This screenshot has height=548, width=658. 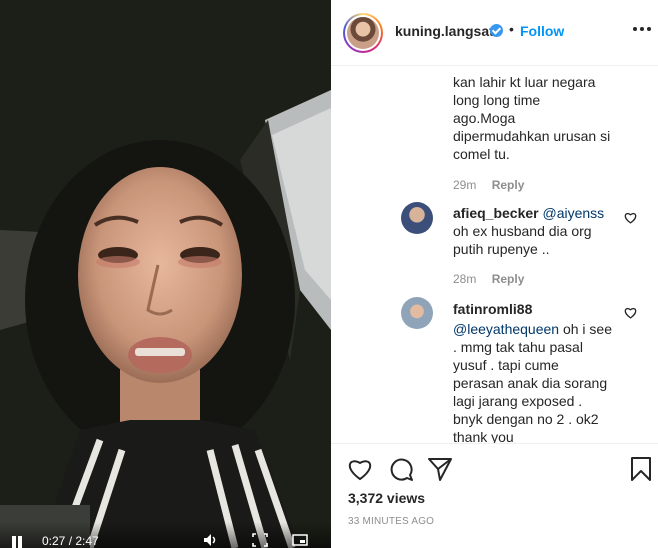 I want to click on video-controls: 0:27 / 2:47, so click(x=165, y=535).